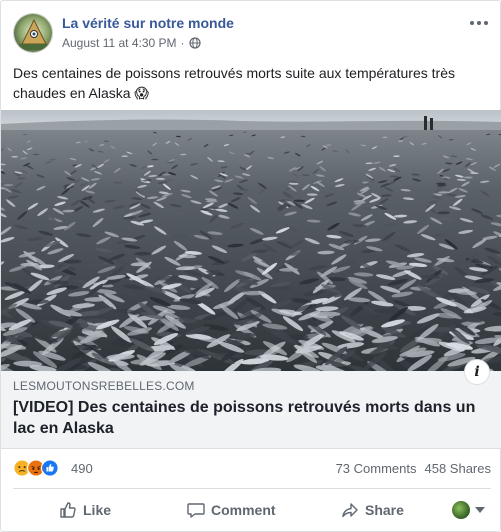 The image size is (501, 532). What do you see at coordinates (458, 468) in the screenshot?
I see `shares-count: 458 Shares` at bounding box center [458, 468].